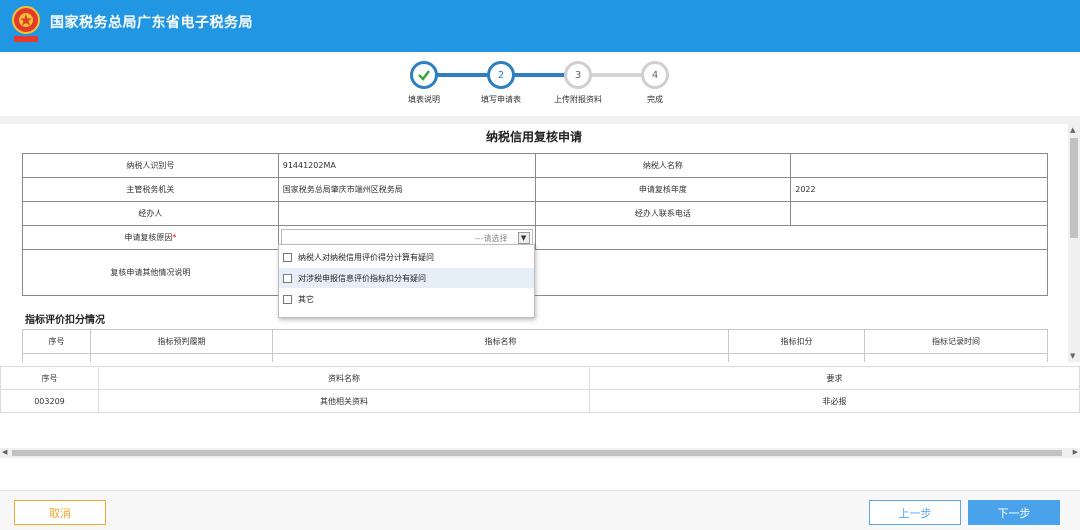 The image size is (1080, 530). I want to click on handler-phone-label: 经办人联系电话, so click(663, 213).